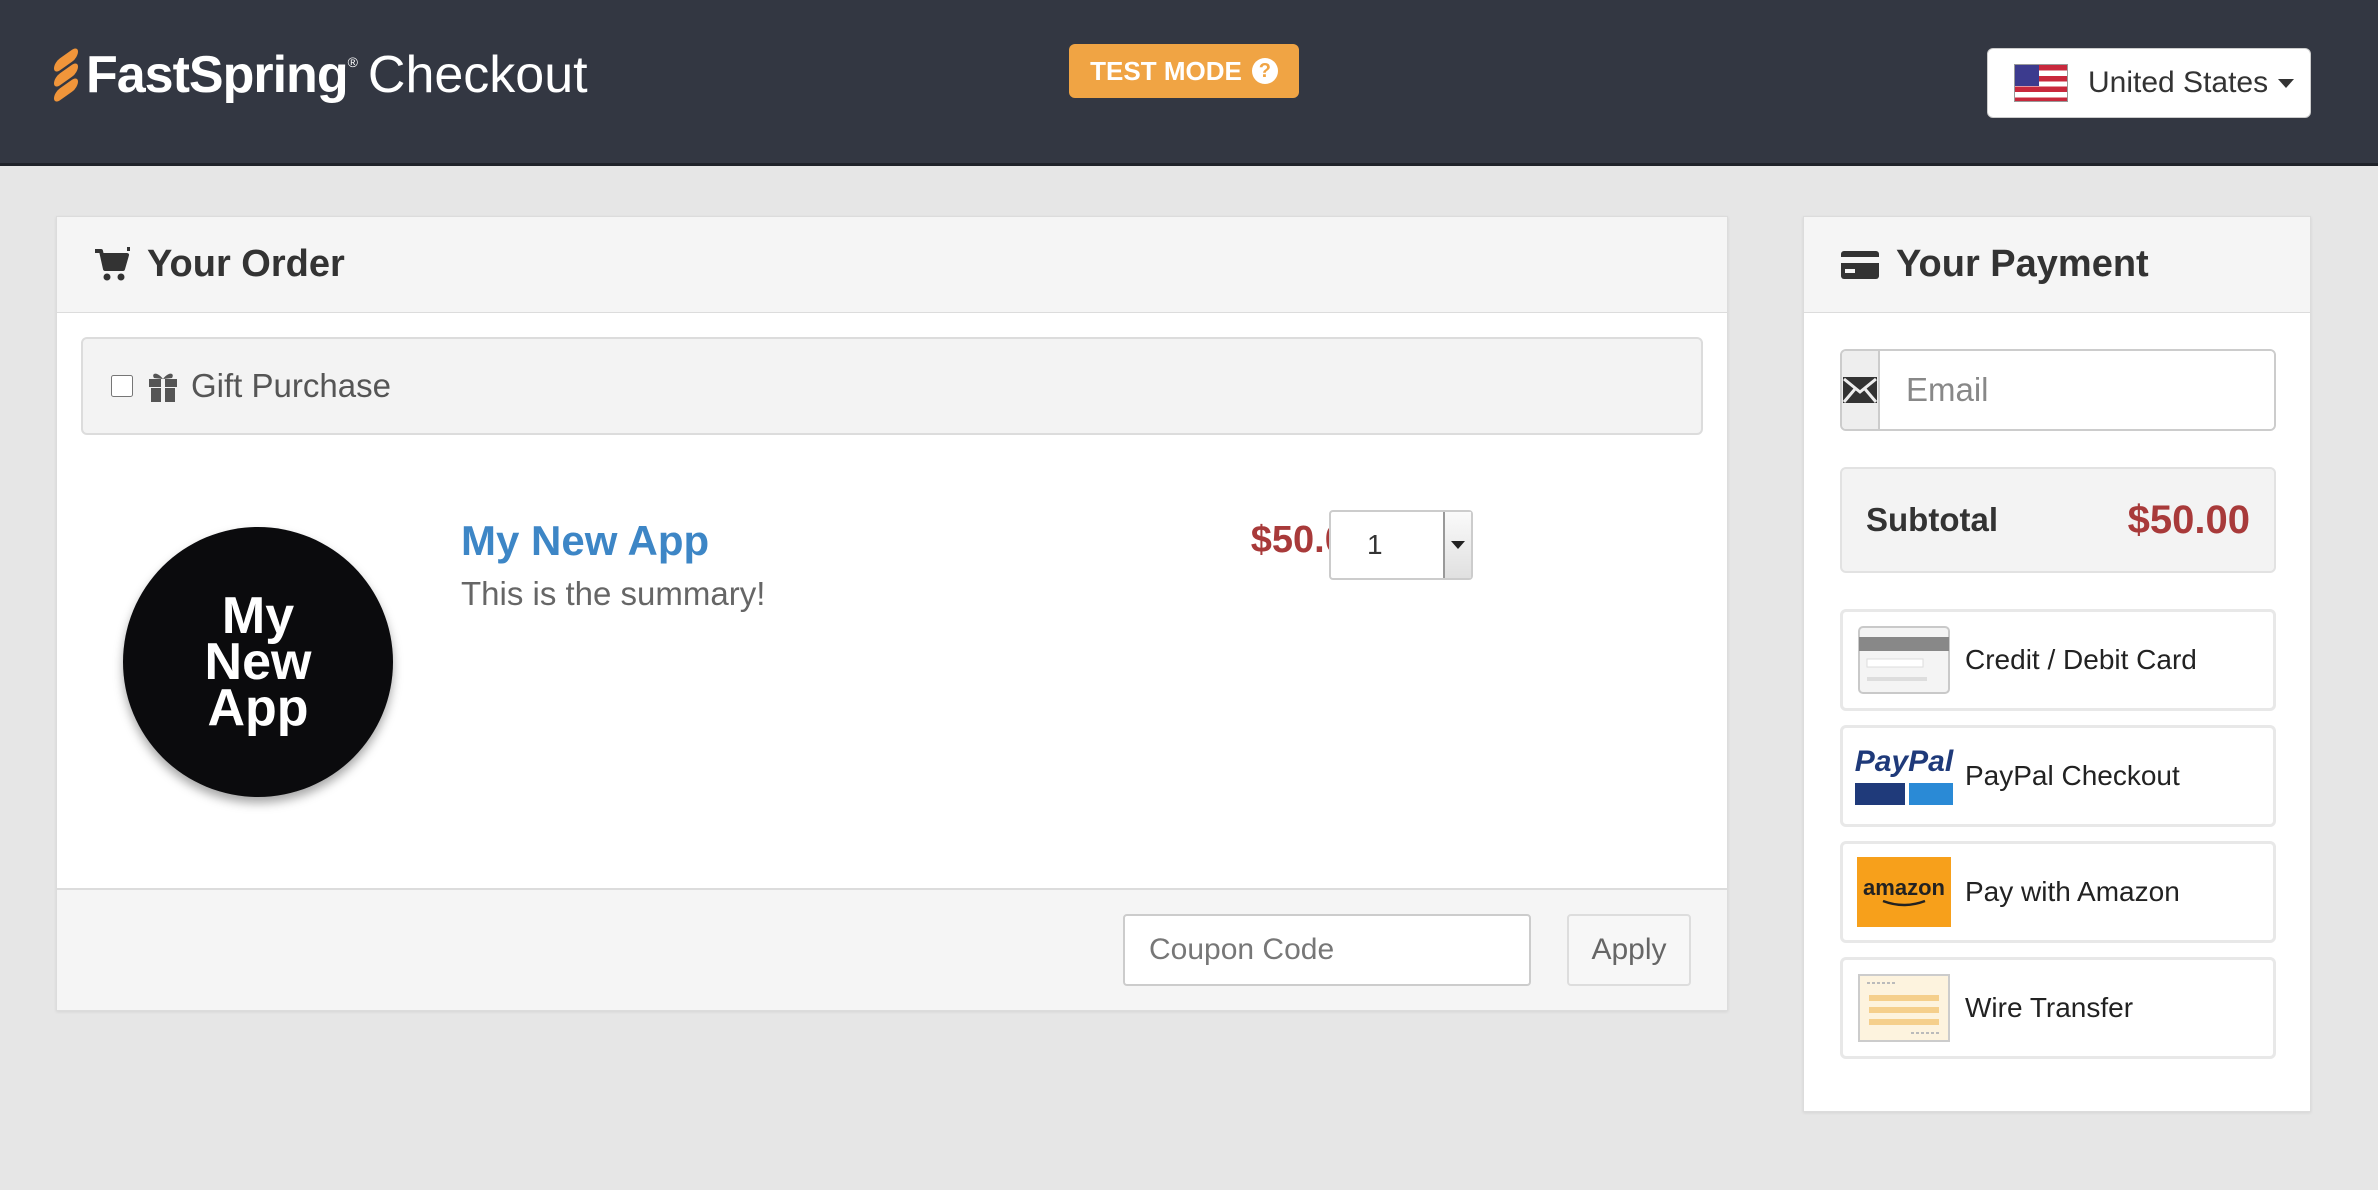 The width and height of the screenshot is (2378, 1190). I want to click on gift-purchase-row: Gift Purchase, so click(892, 386).